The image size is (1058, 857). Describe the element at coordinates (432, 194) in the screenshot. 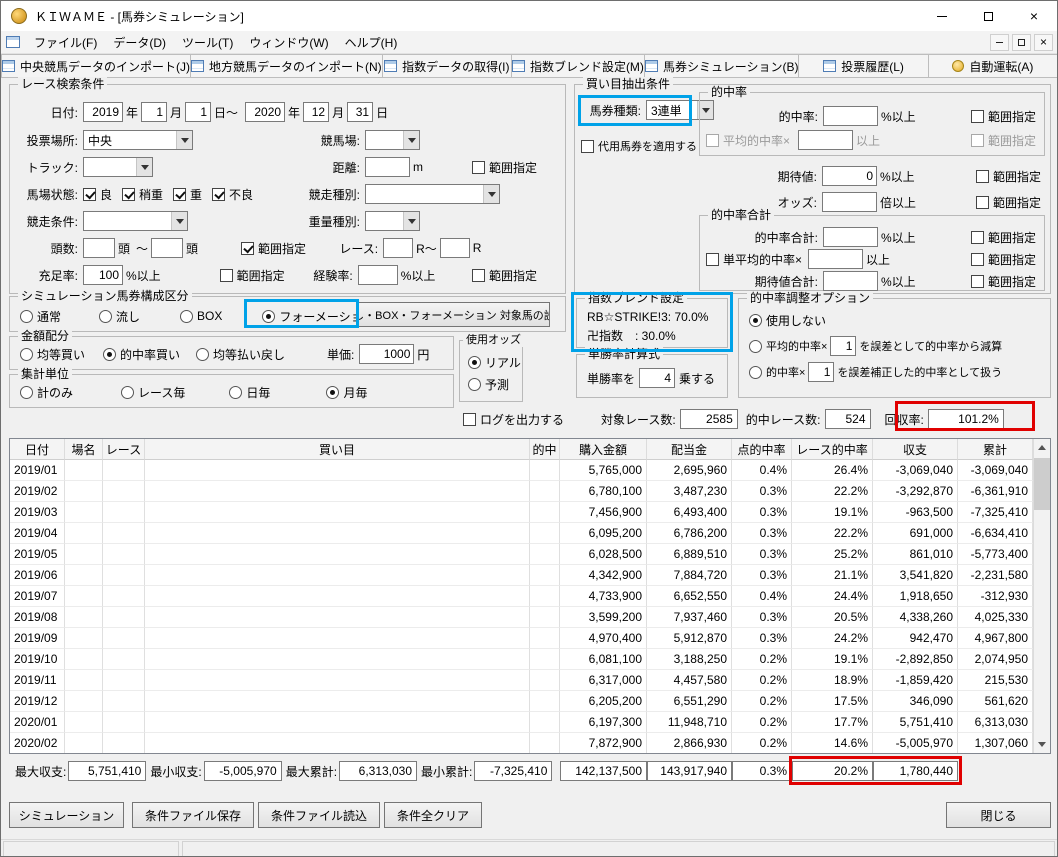

I see `race-kind-select` at that location.